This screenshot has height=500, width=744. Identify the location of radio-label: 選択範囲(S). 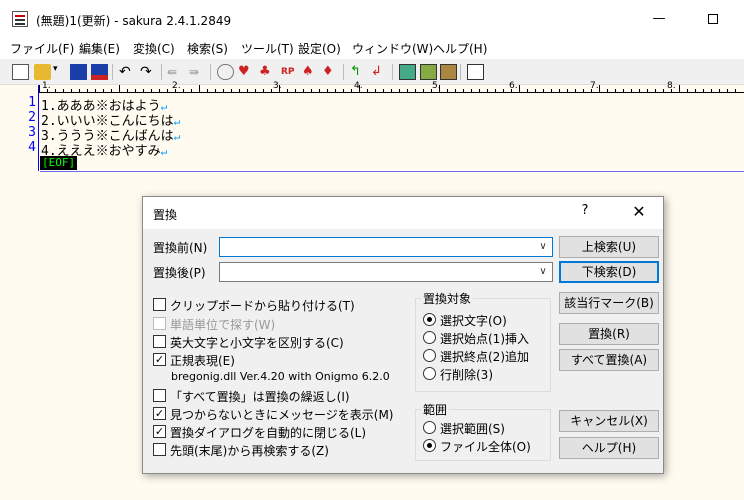
(472, 429).